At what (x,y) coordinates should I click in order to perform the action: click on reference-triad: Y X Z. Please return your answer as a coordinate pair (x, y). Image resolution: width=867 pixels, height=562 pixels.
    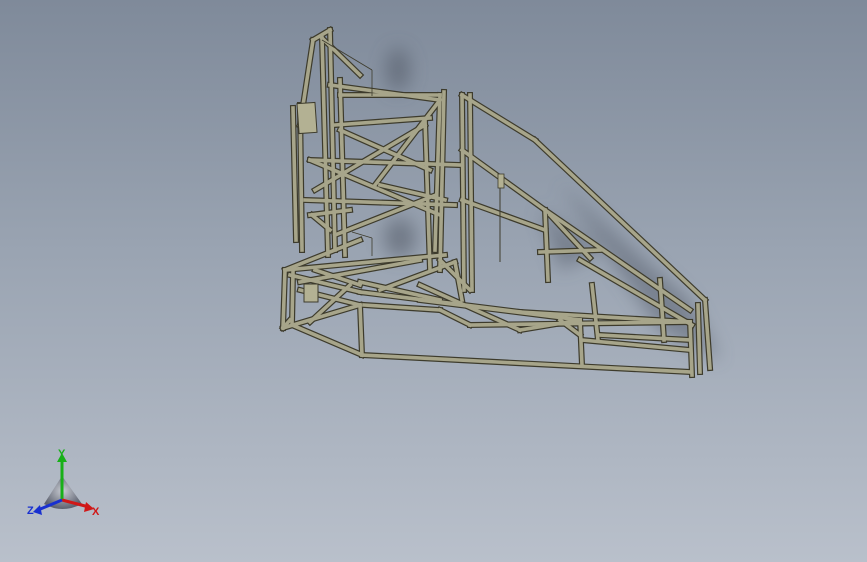
    Looking at the image, I should click on (63, 483).